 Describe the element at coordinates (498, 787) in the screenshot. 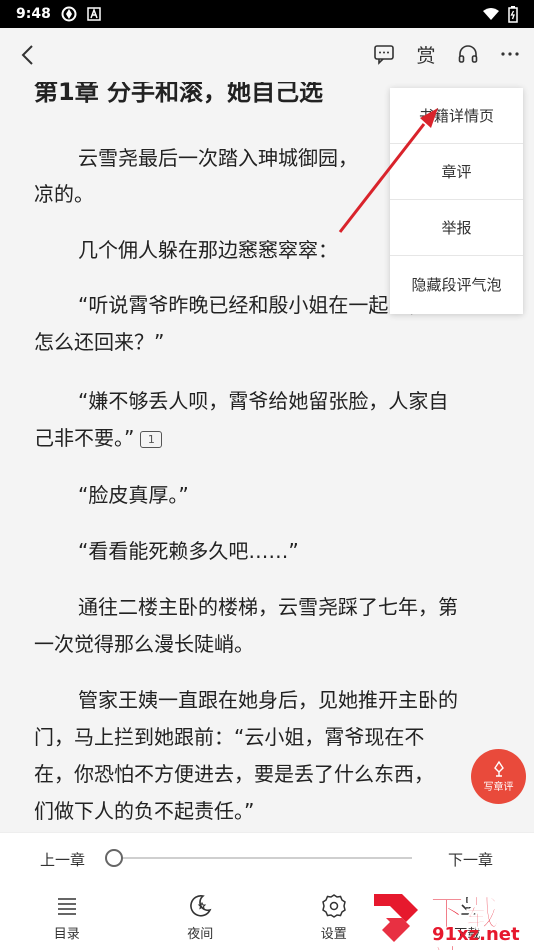

I see `write-chapter-comment-label: 写章评` at that location.